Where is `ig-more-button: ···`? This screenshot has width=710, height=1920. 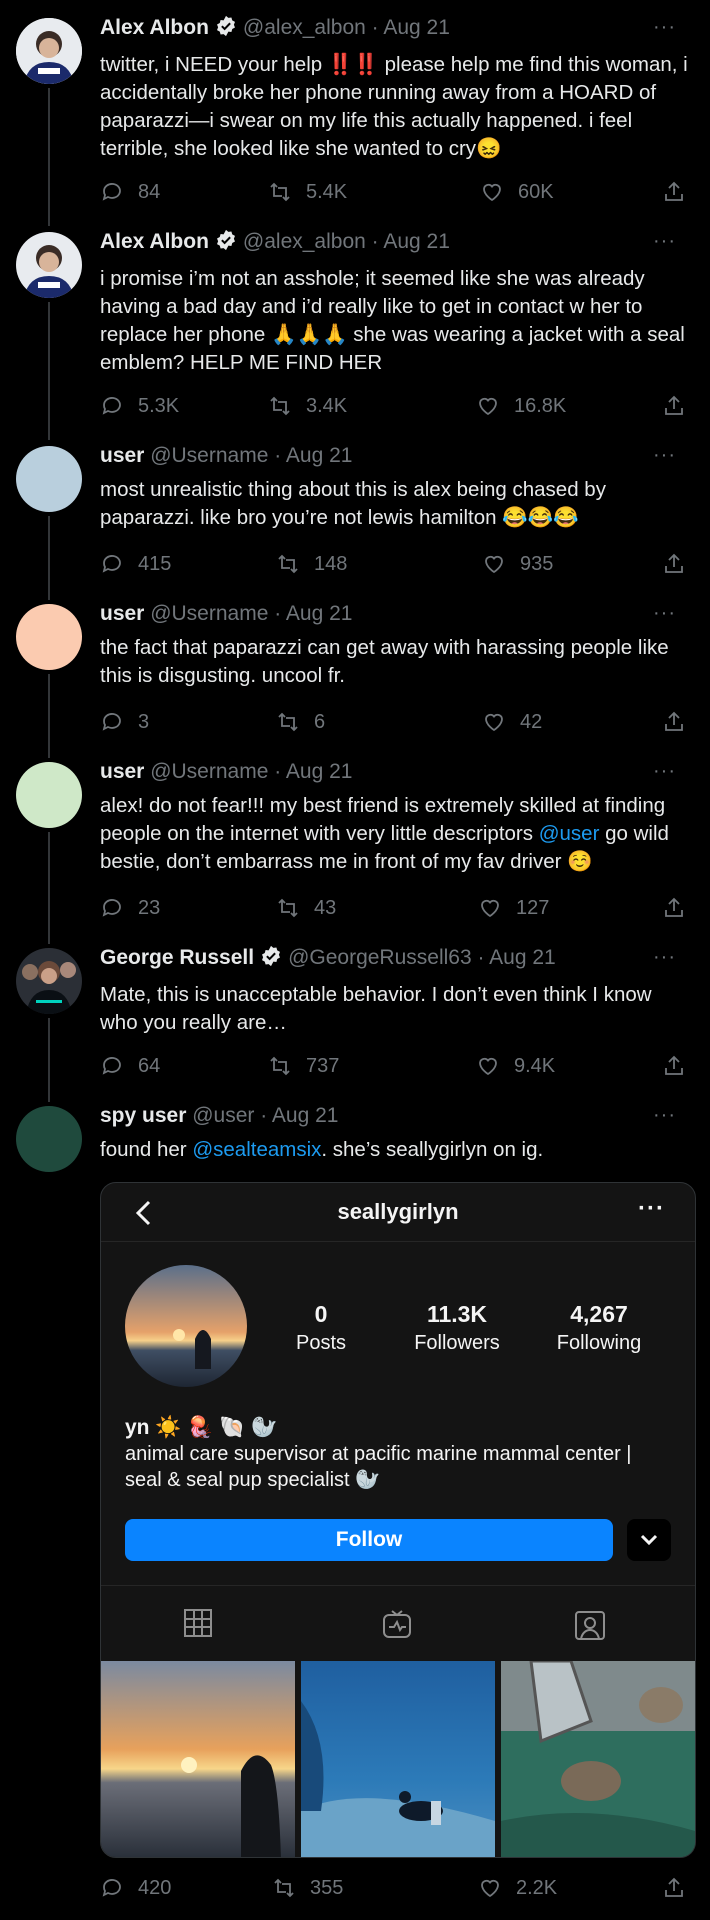
ig-more-button: ··· is located at coordinates (651, 1209).